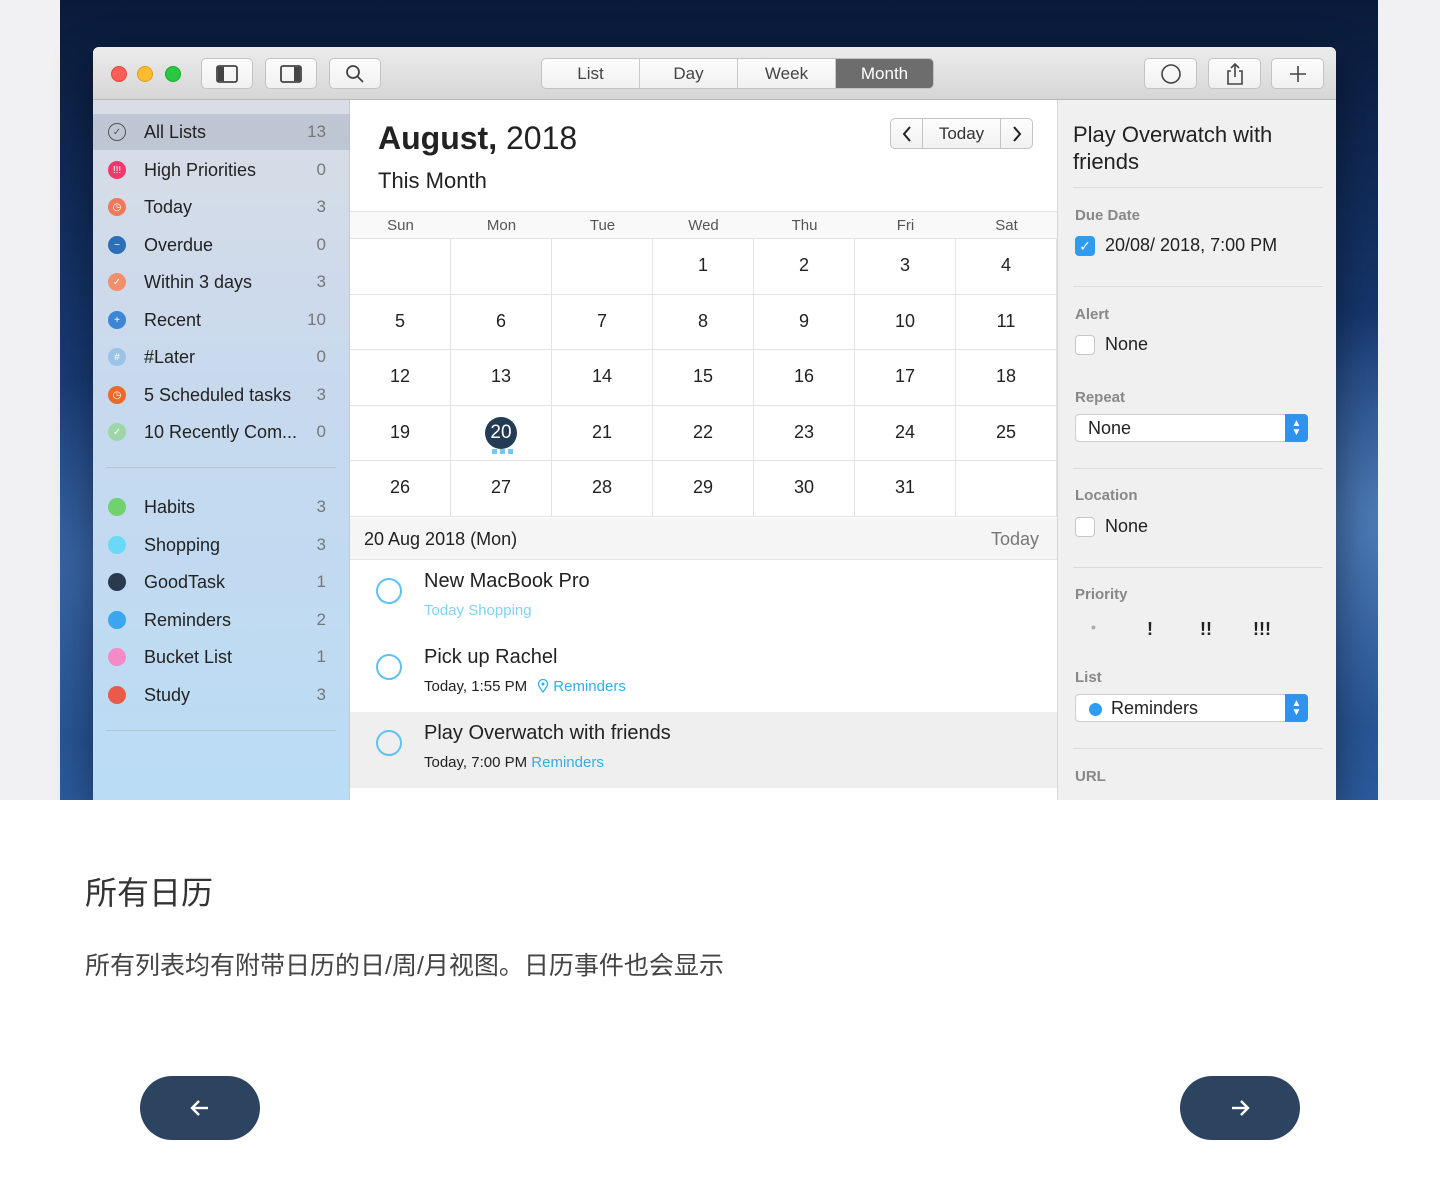  Describe the element at coordinates (591, 73) in the screenshot. I see `view-tab-list: List` at that location.